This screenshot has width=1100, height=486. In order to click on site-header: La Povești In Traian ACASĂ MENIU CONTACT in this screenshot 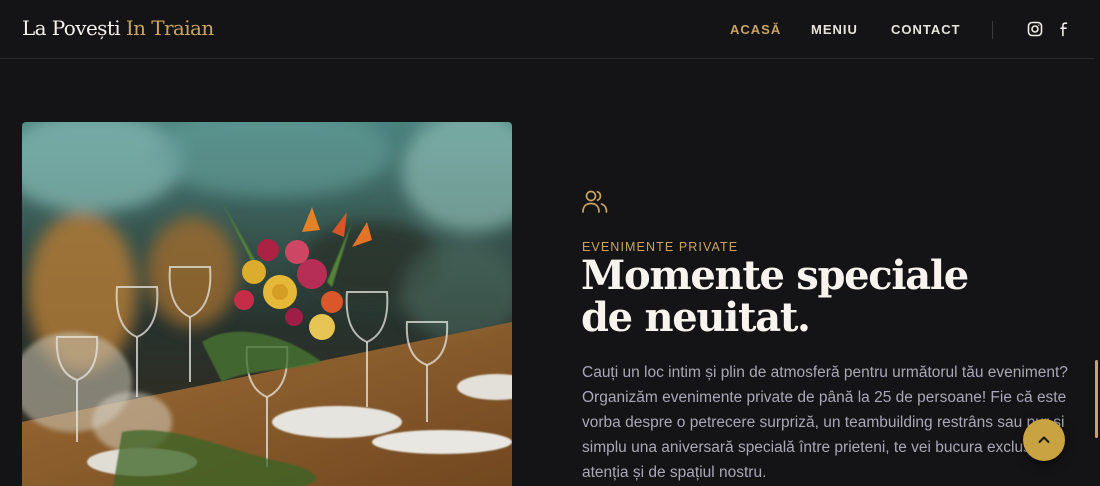, I will do `click(550, 29)`.